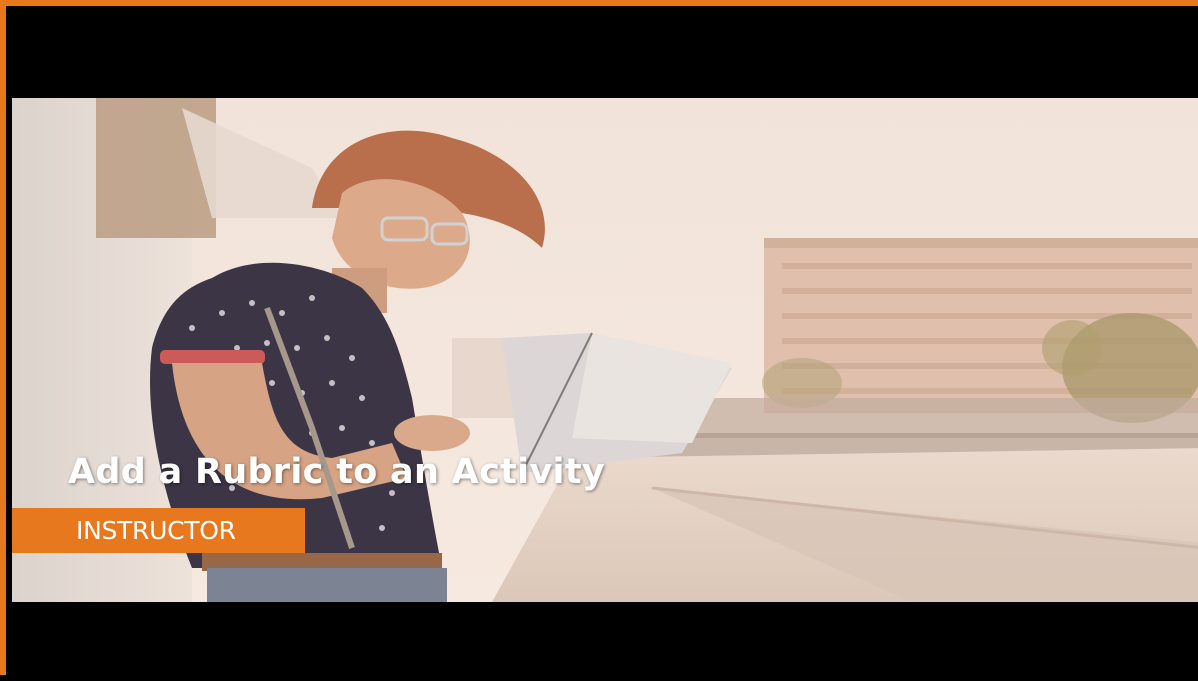 This screenshot has width=1198, height=681. I want to click on letterbox-bottom, so click(605, 641).